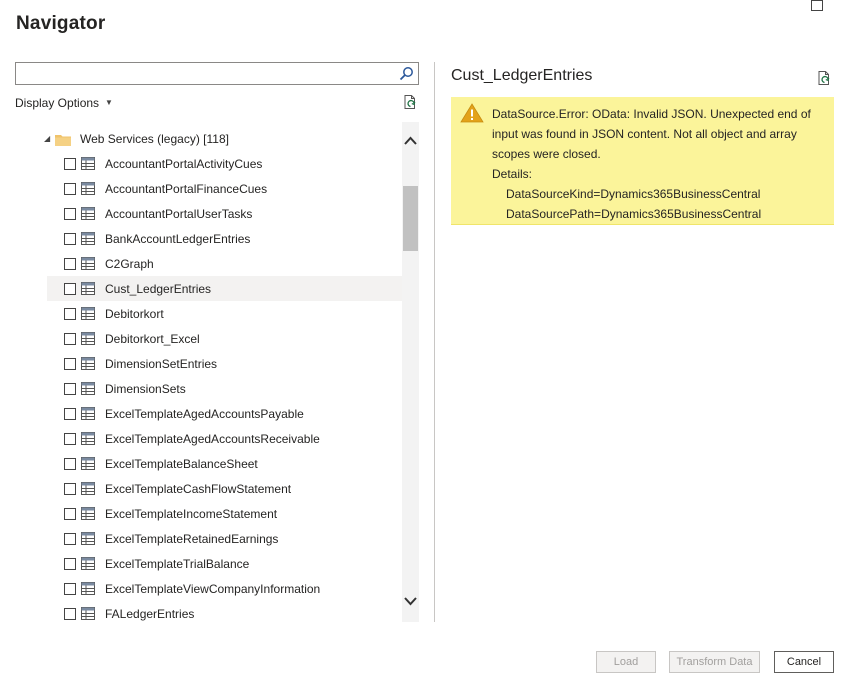  Describe the element at coordinates (512, 174) in the screenshot. I see `error-details-label: Details:` at that location.